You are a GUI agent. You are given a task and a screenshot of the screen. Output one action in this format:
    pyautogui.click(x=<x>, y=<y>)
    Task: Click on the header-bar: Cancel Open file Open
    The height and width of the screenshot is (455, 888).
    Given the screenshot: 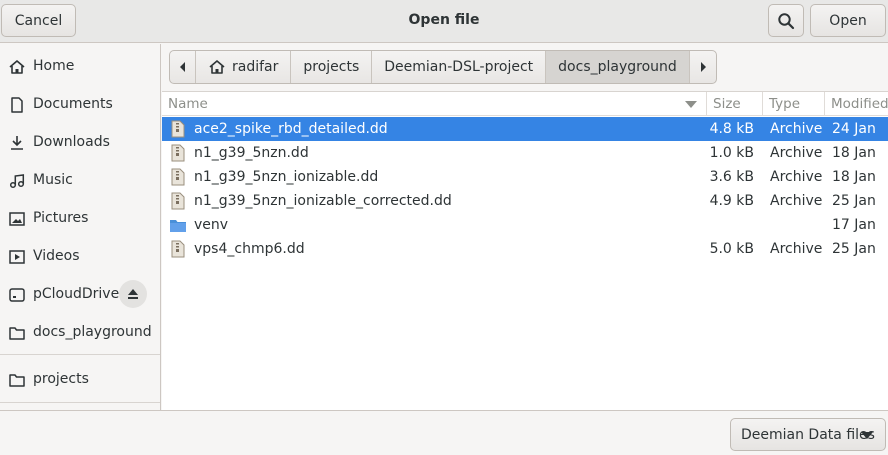 What is the action you would take?
    pyautogui.click(x=444, y=21)
    